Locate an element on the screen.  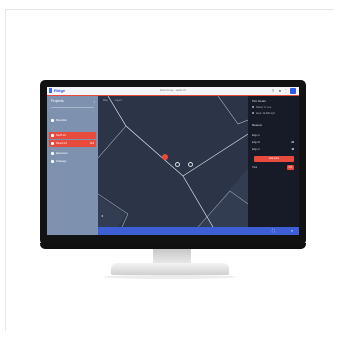
sidebar-item-value: 8.4 is located at coordinates (92, 143).